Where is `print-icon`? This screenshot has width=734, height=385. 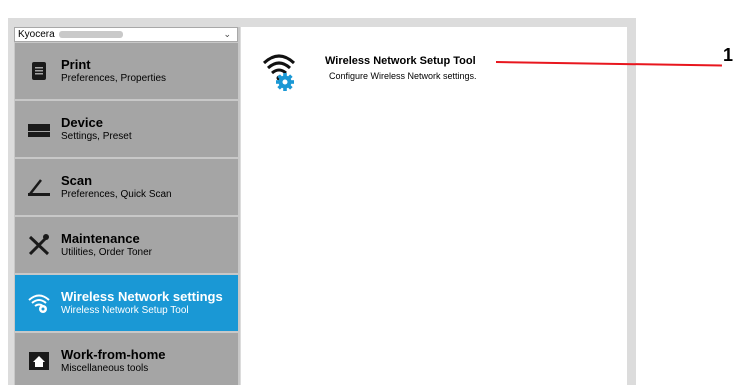
print-icon is located at coordinates (39, 71).